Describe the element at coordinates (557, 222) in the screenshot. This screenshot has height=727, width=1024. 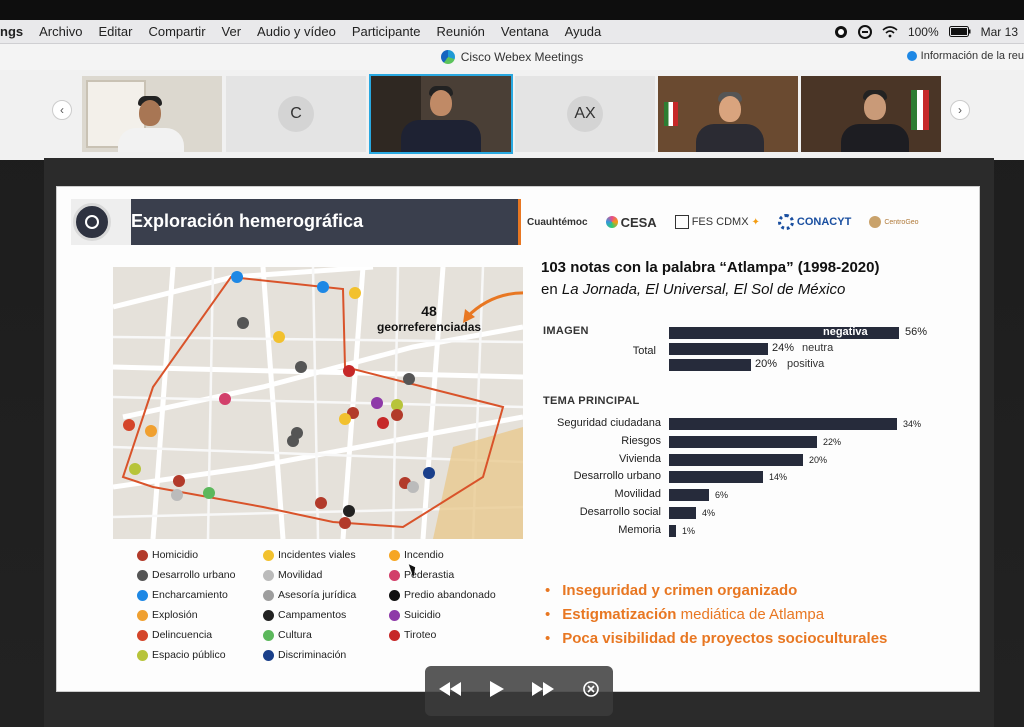
I see `cuauhtemoc-label: Cuauhtémoc` at that location.